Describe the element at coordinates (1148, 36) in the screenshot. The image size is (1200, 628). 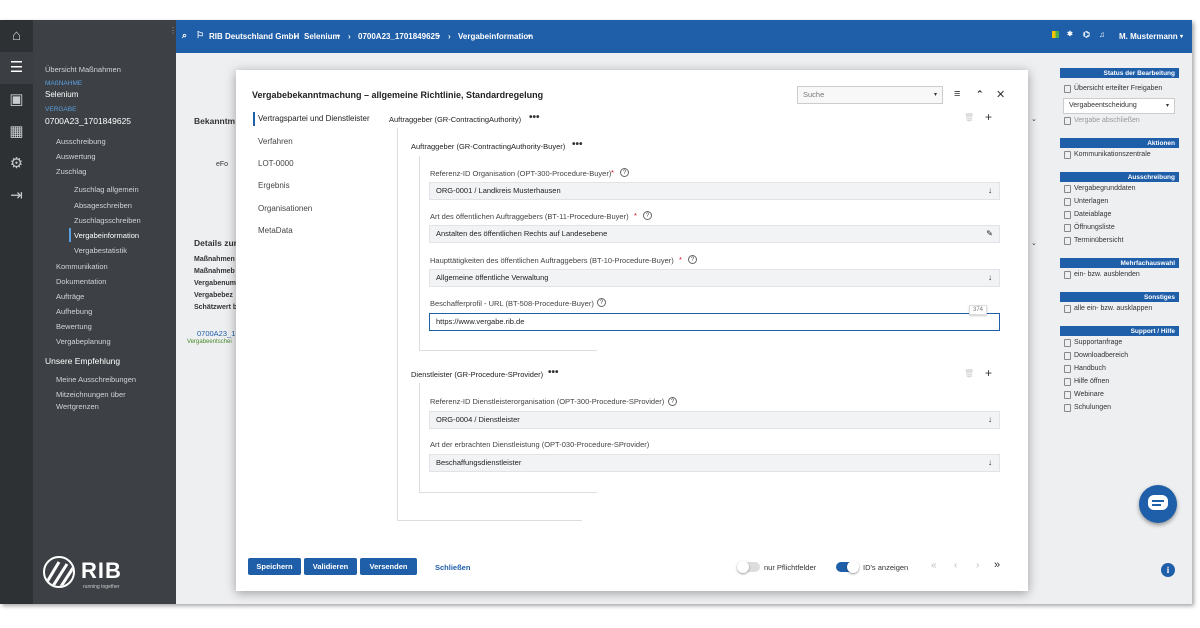
I see `user-menu: M. Mustermann` at that location.